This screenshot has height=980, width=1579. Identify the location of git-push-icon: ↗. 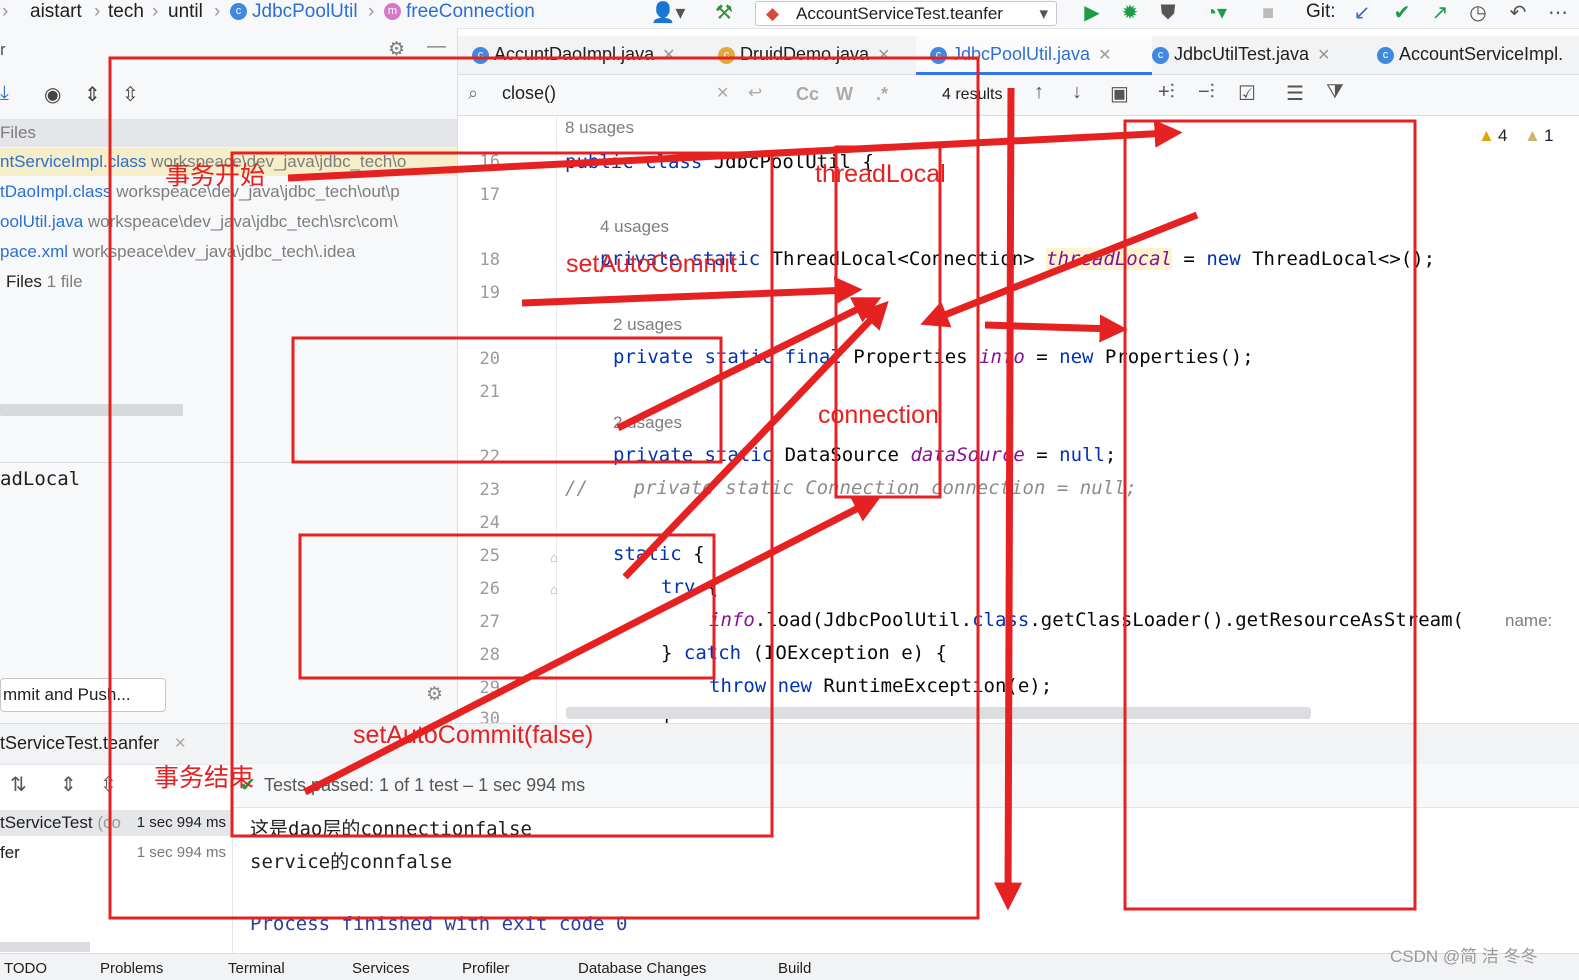
(1440, 13).